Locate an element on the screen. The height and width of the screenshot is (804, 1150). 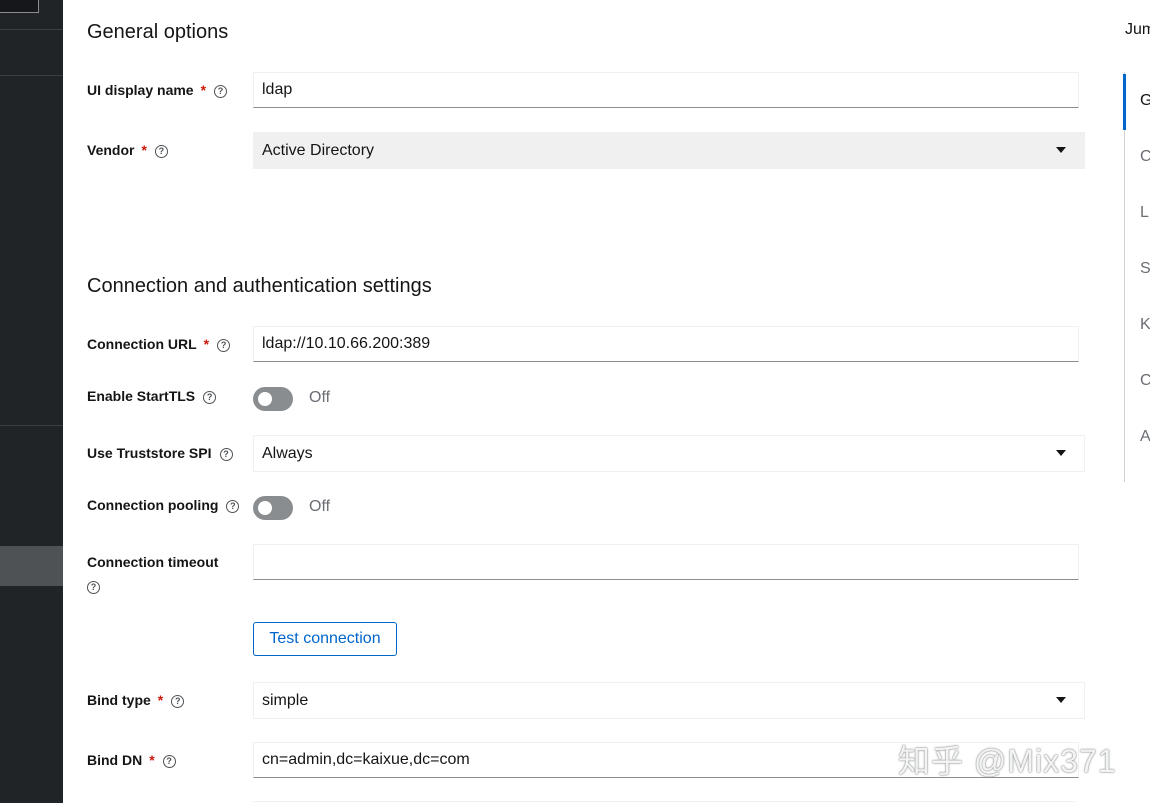
jump-link-ldap: L is located at coordinates (1144, 213).